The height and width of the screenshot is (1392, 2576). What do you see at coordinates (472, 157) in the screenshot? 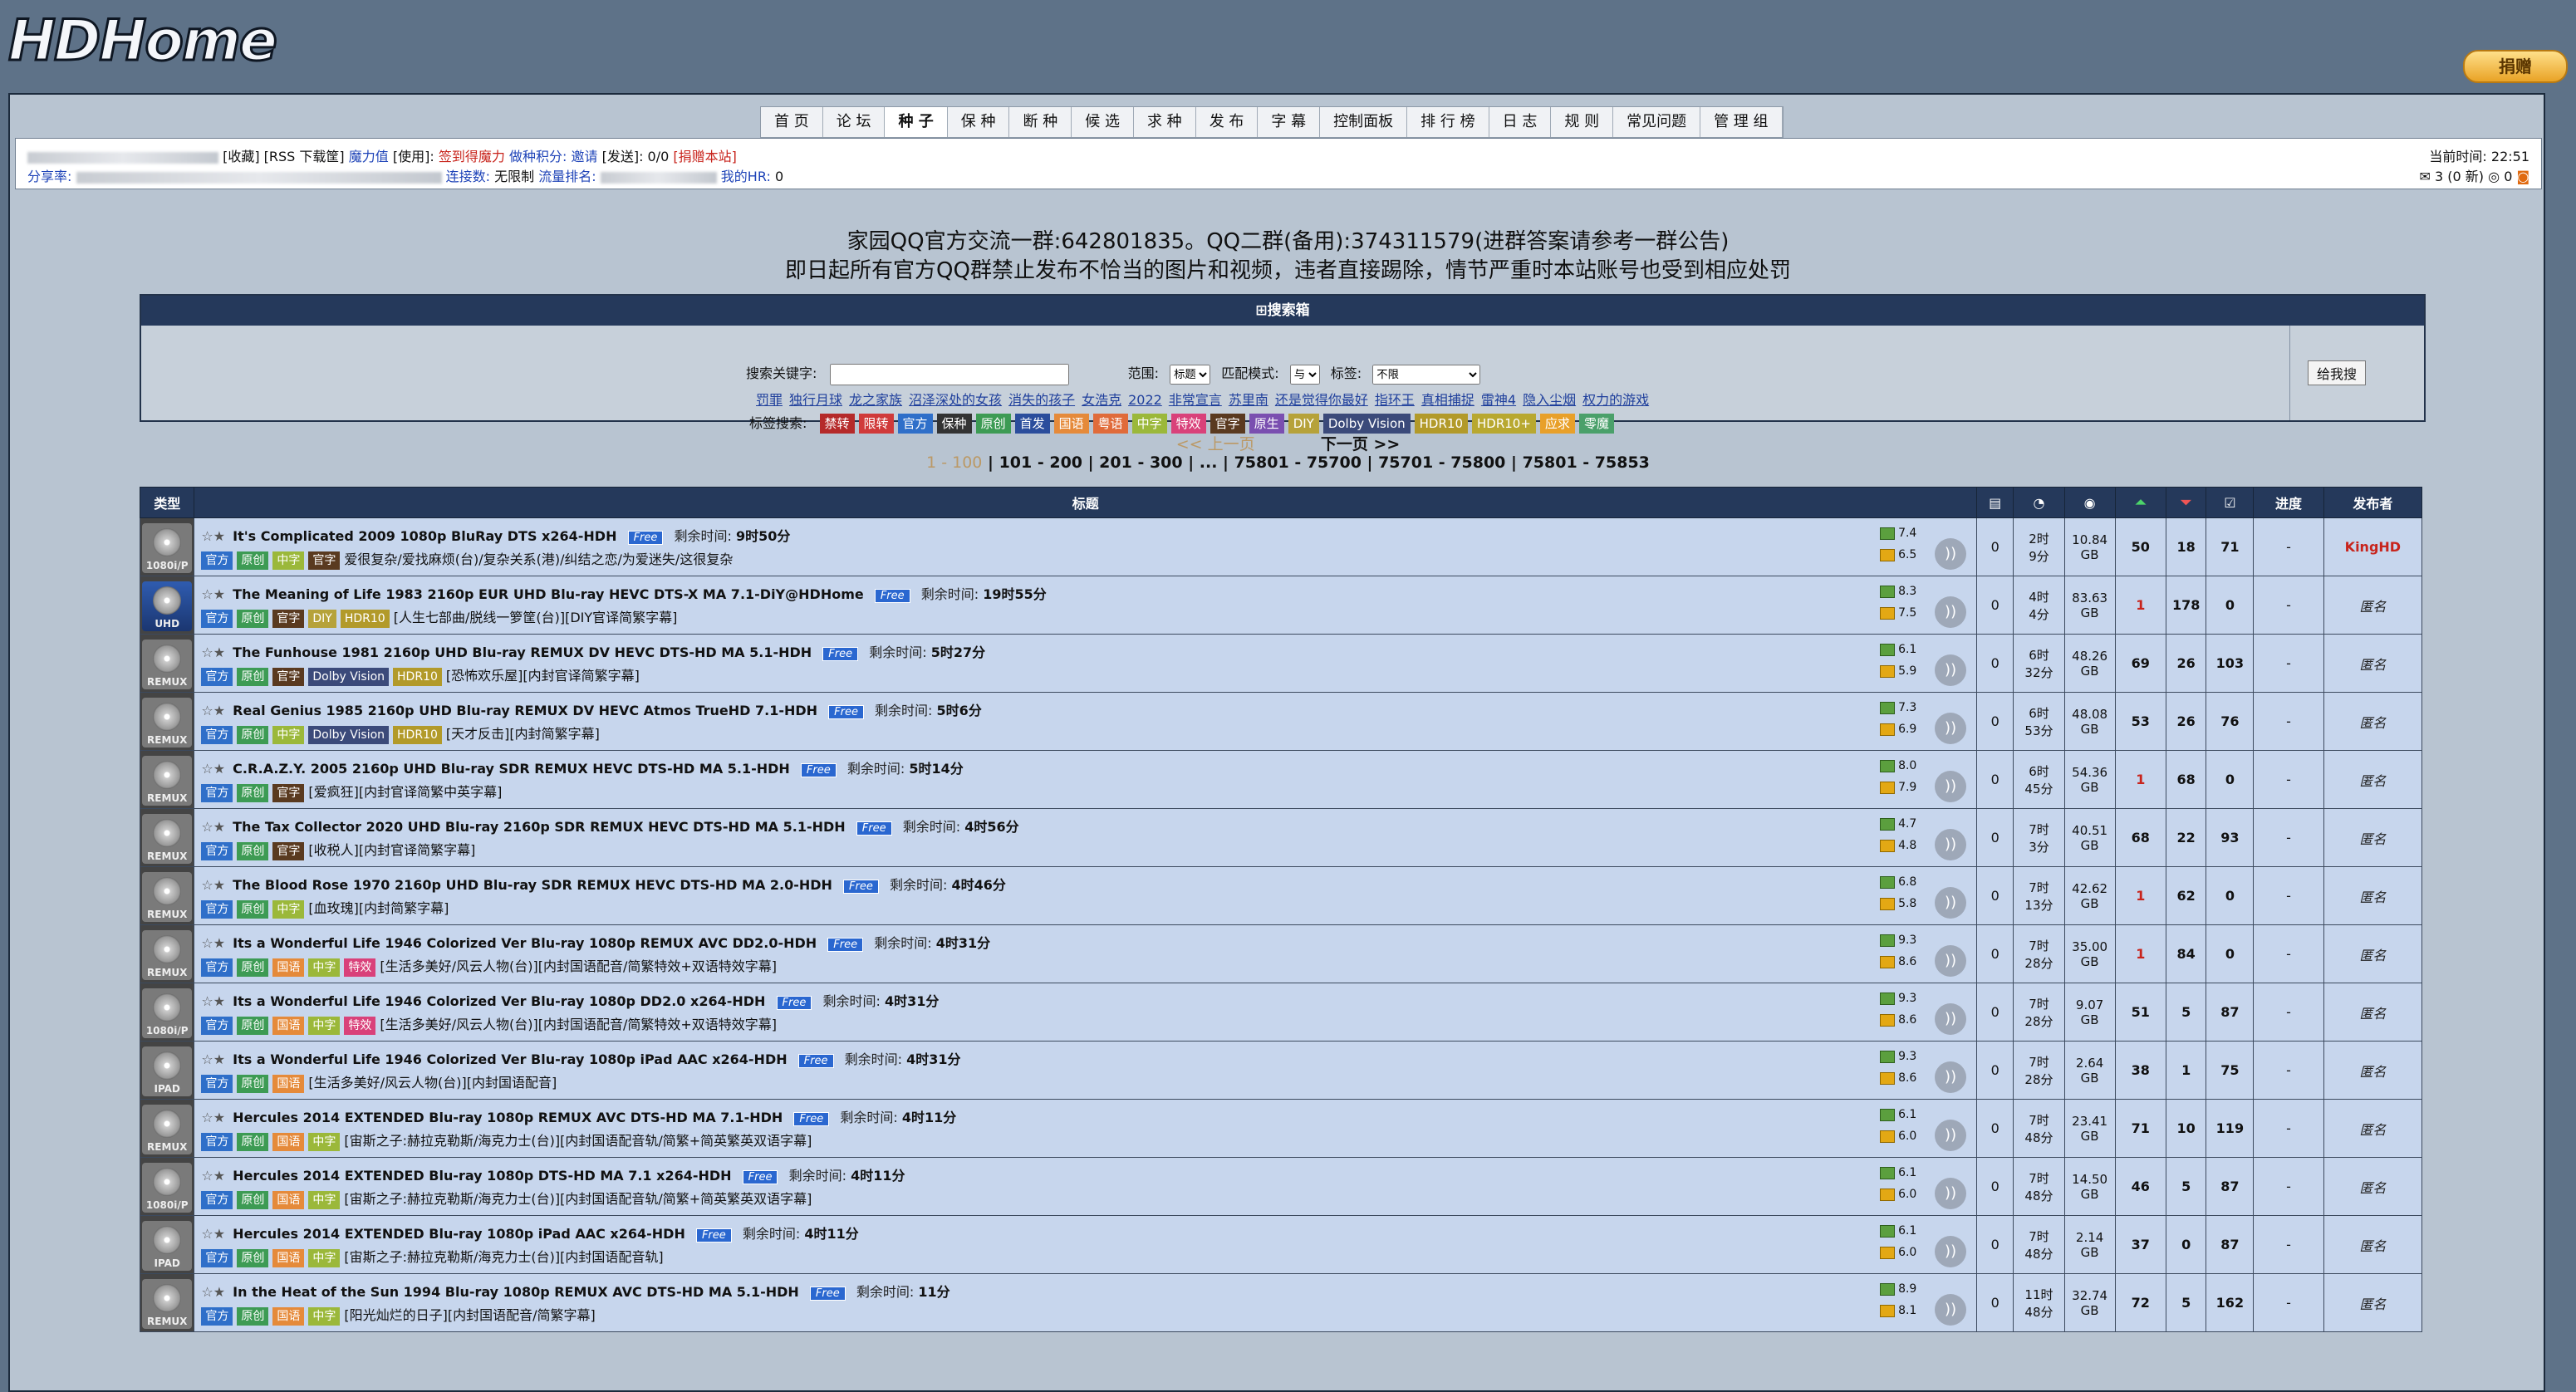
I see `signin-link: 签到得魔力` at bounding box center [472, 157].